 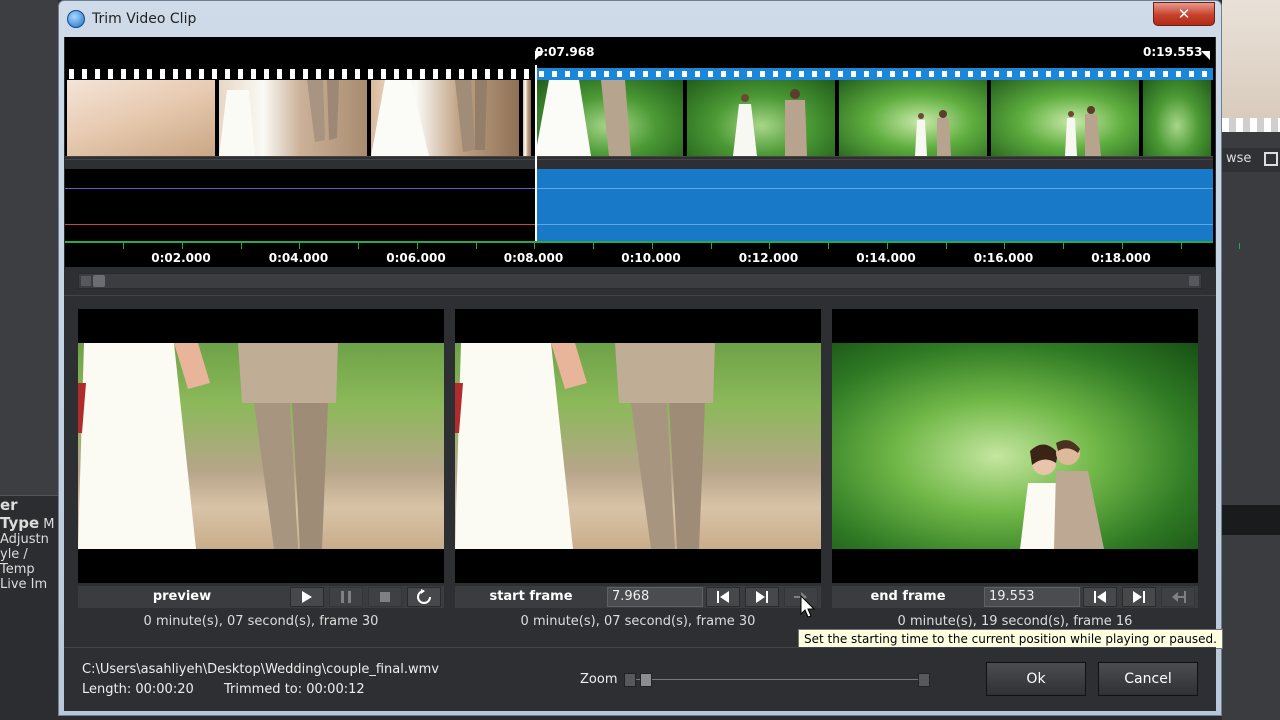 I want to click on pause-button, so click(x=346, y=597).